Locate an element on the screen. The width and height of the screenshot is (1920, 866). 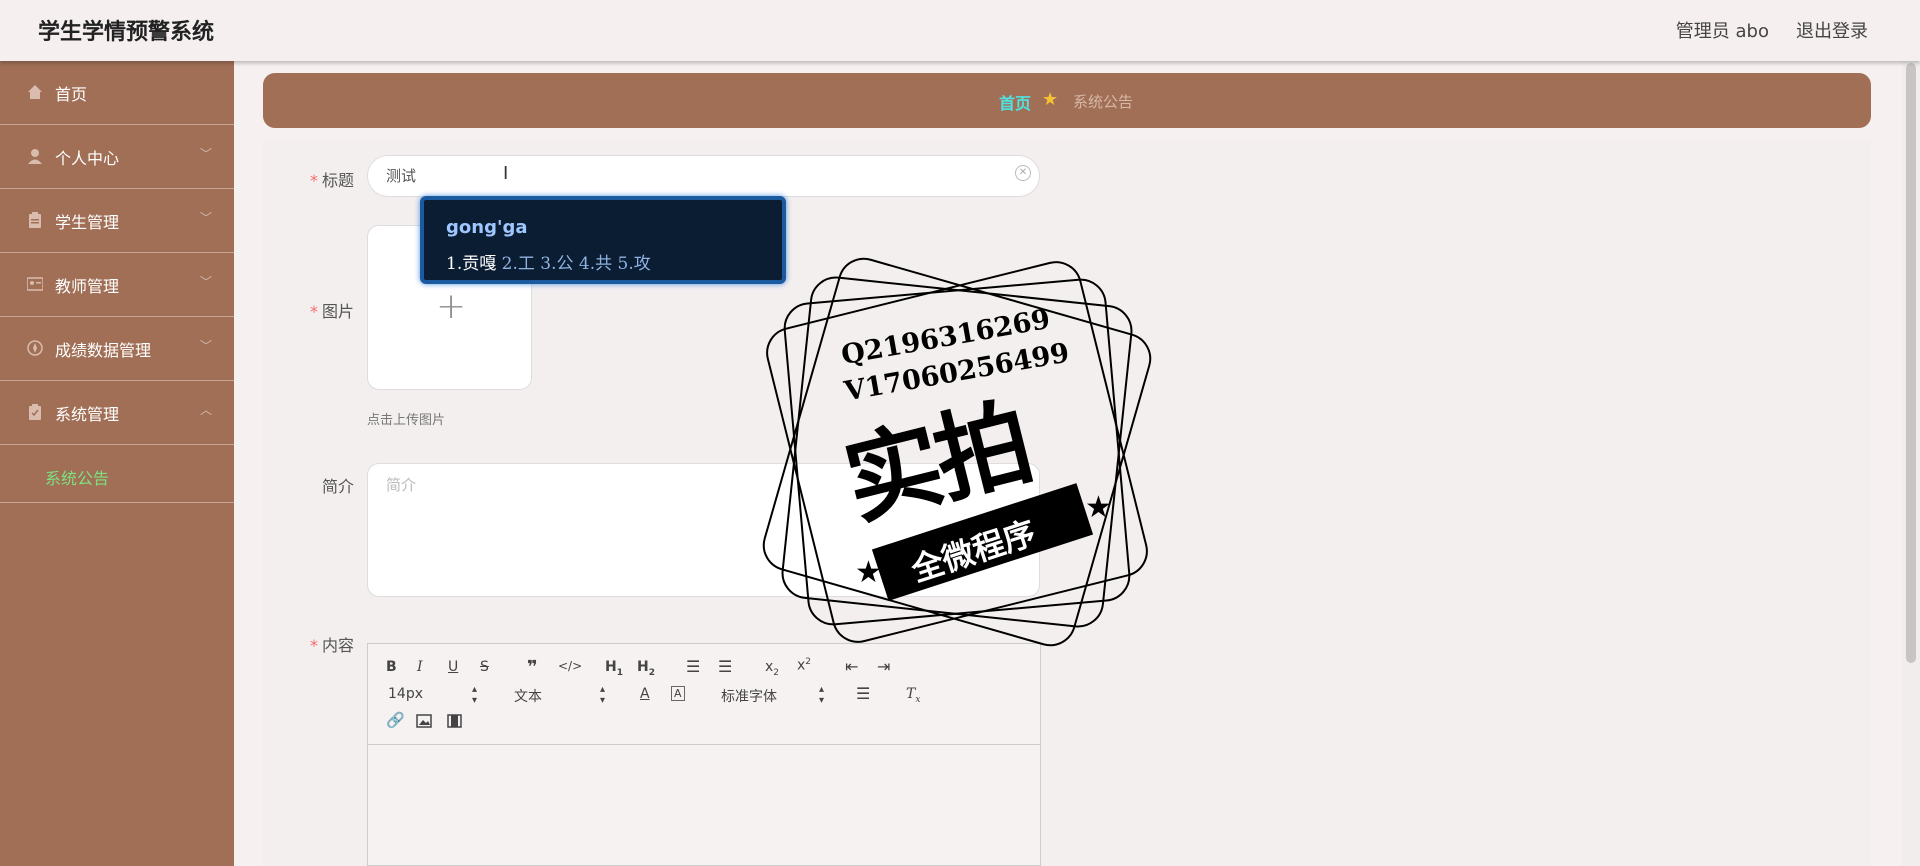
ime-composition: gong'ga is located at coordinates (487, 227).